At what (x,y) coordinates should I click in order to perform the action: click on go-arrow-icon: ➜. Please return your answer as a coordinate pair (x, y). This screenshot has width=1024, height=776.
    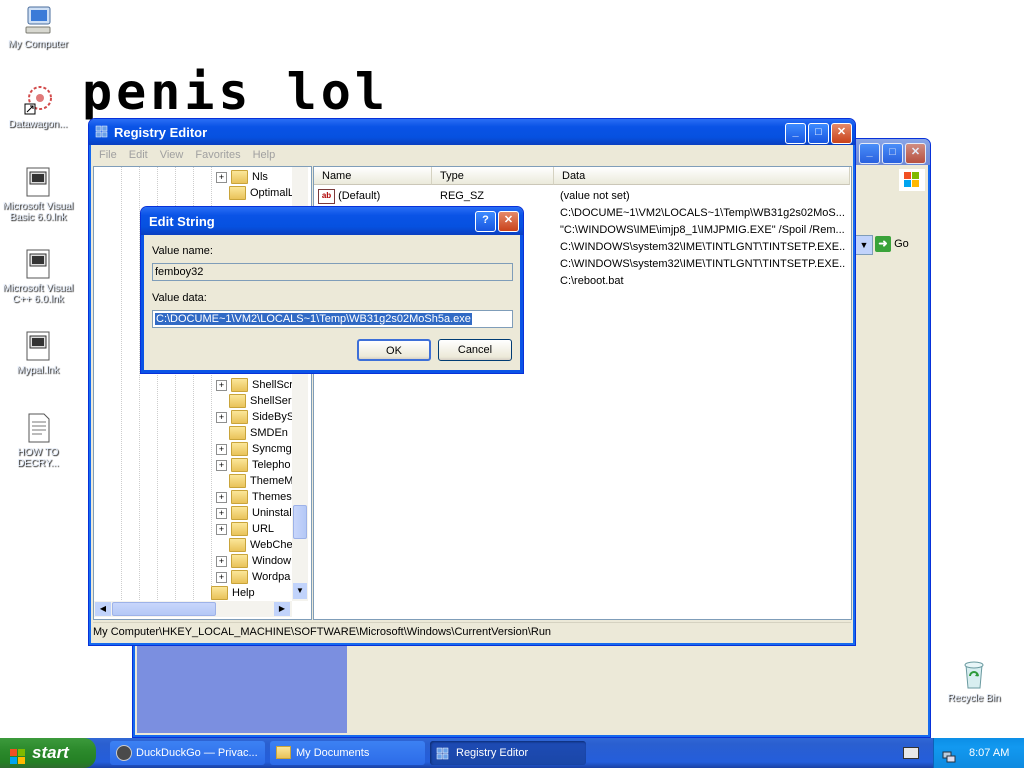
    Looking at the image, I should click on (883, 244).